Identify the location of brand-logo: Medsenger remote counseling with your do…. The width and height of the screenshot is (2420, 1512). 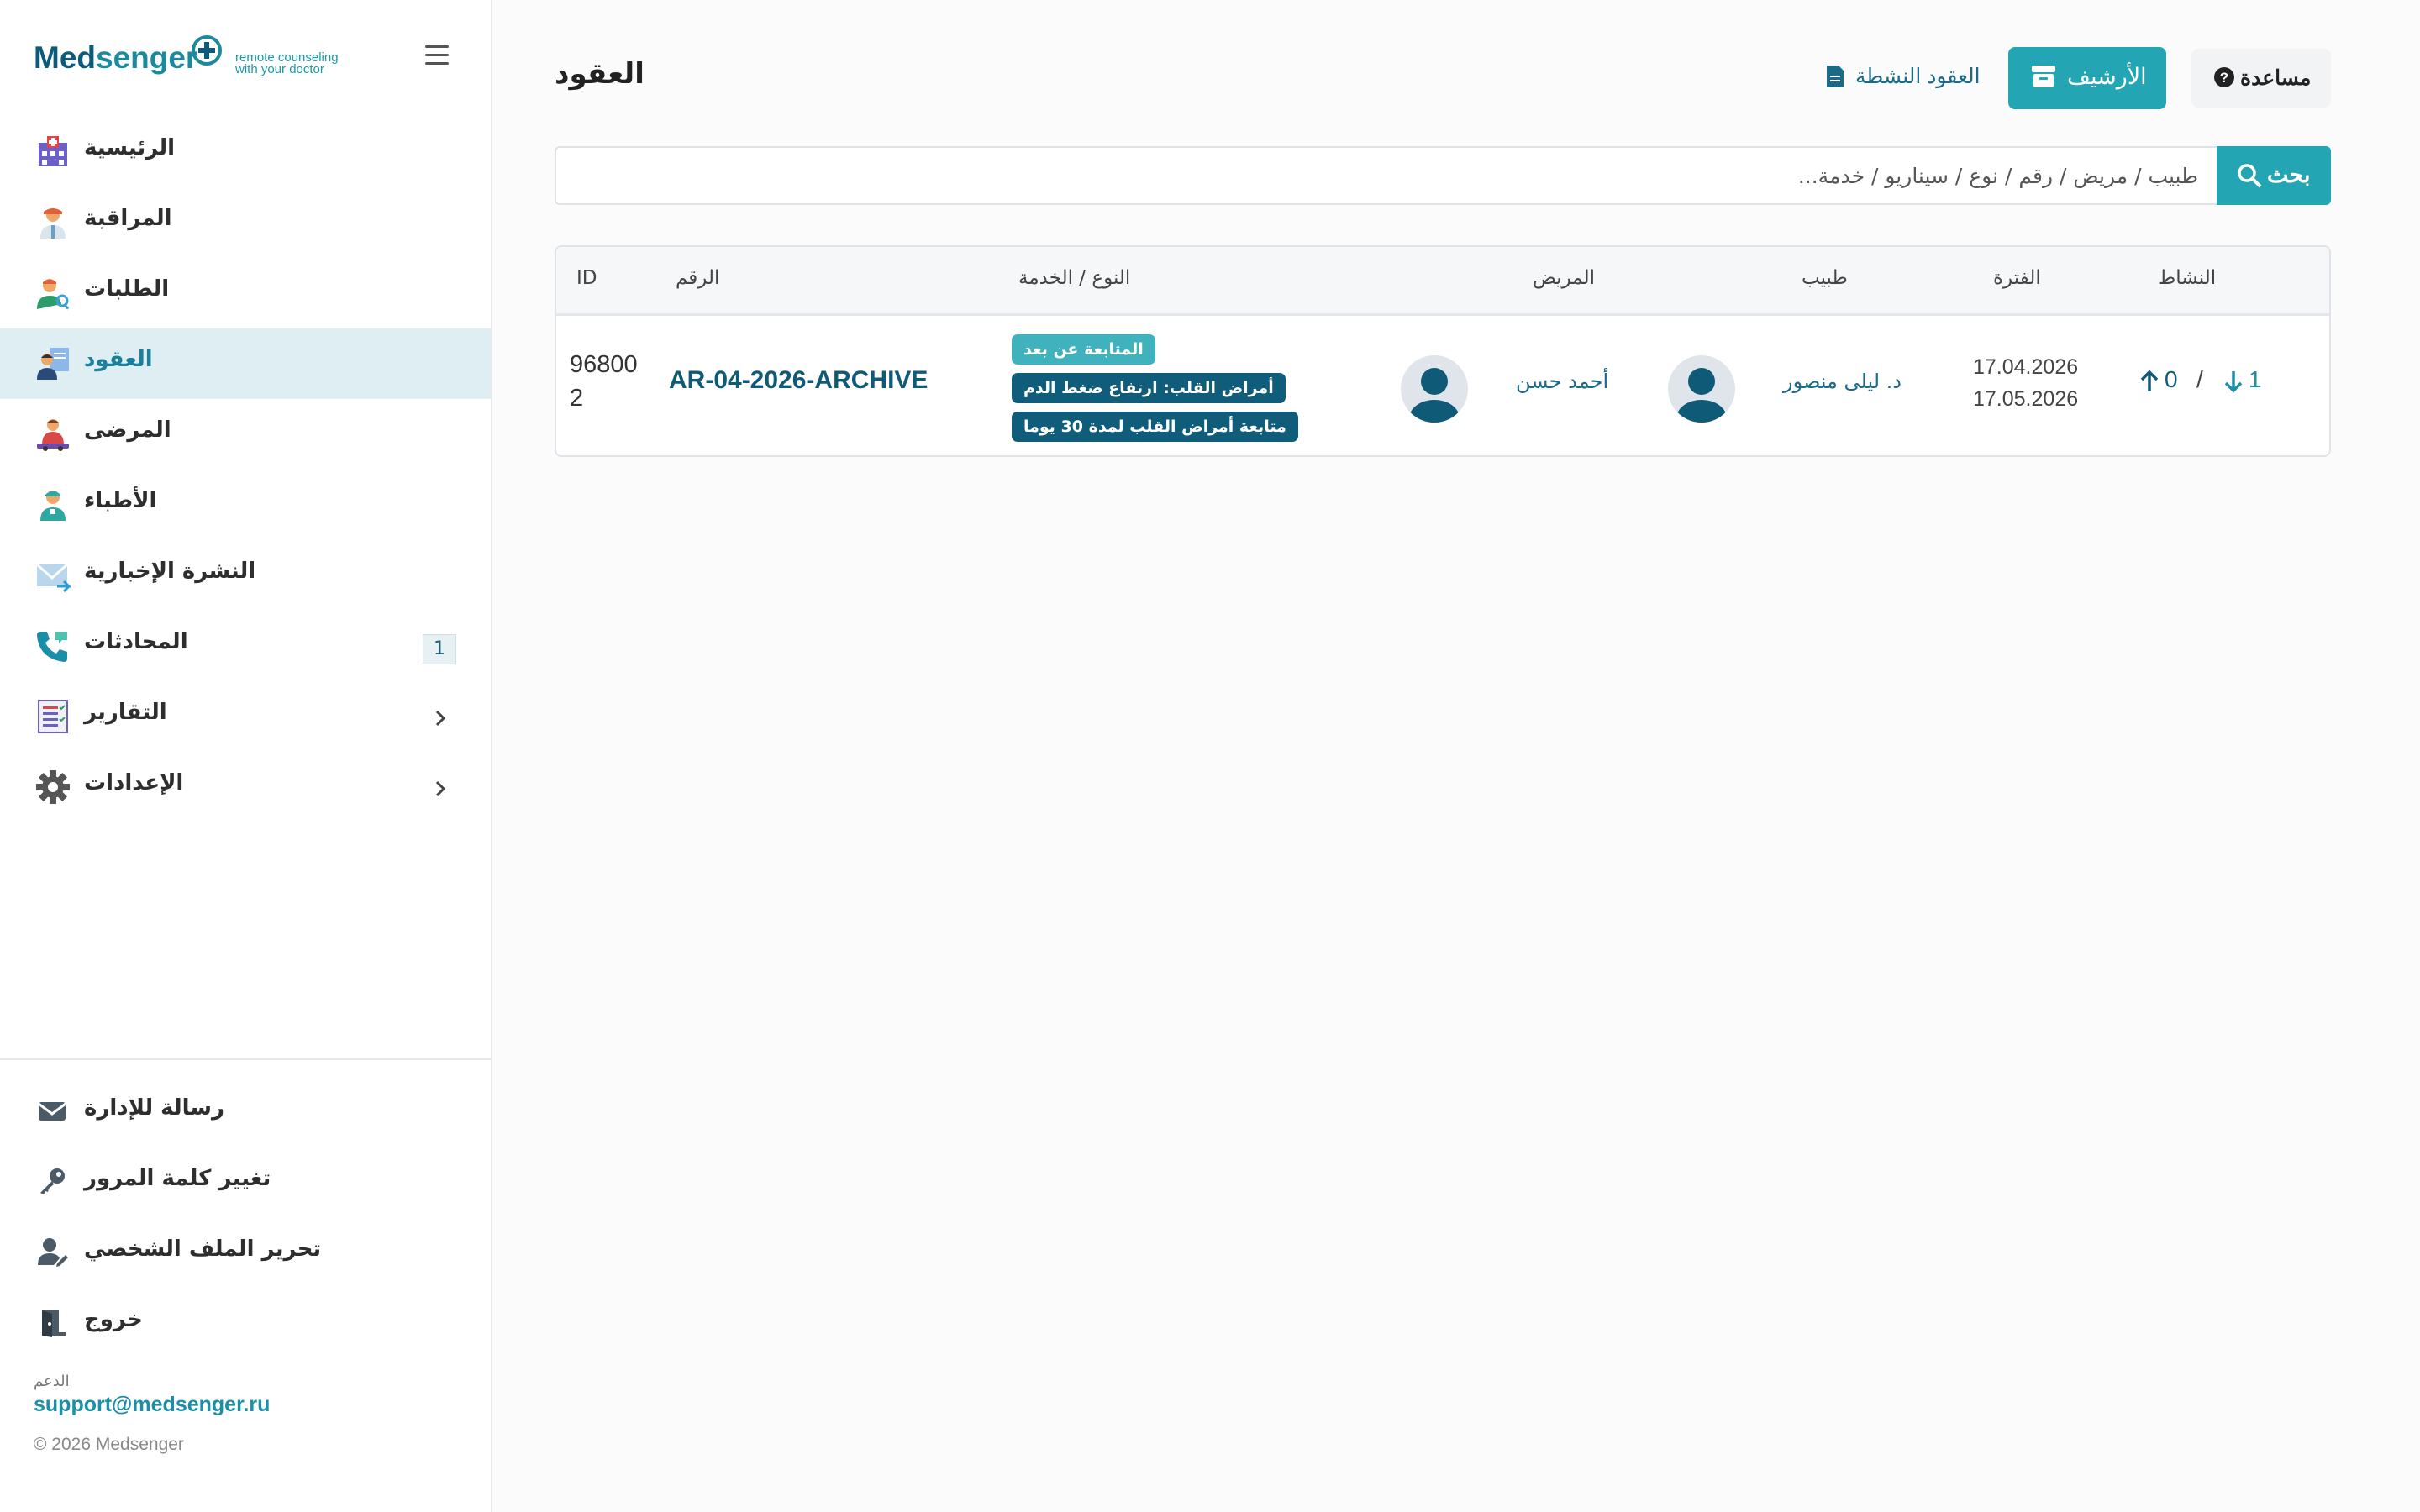
(202, 59).